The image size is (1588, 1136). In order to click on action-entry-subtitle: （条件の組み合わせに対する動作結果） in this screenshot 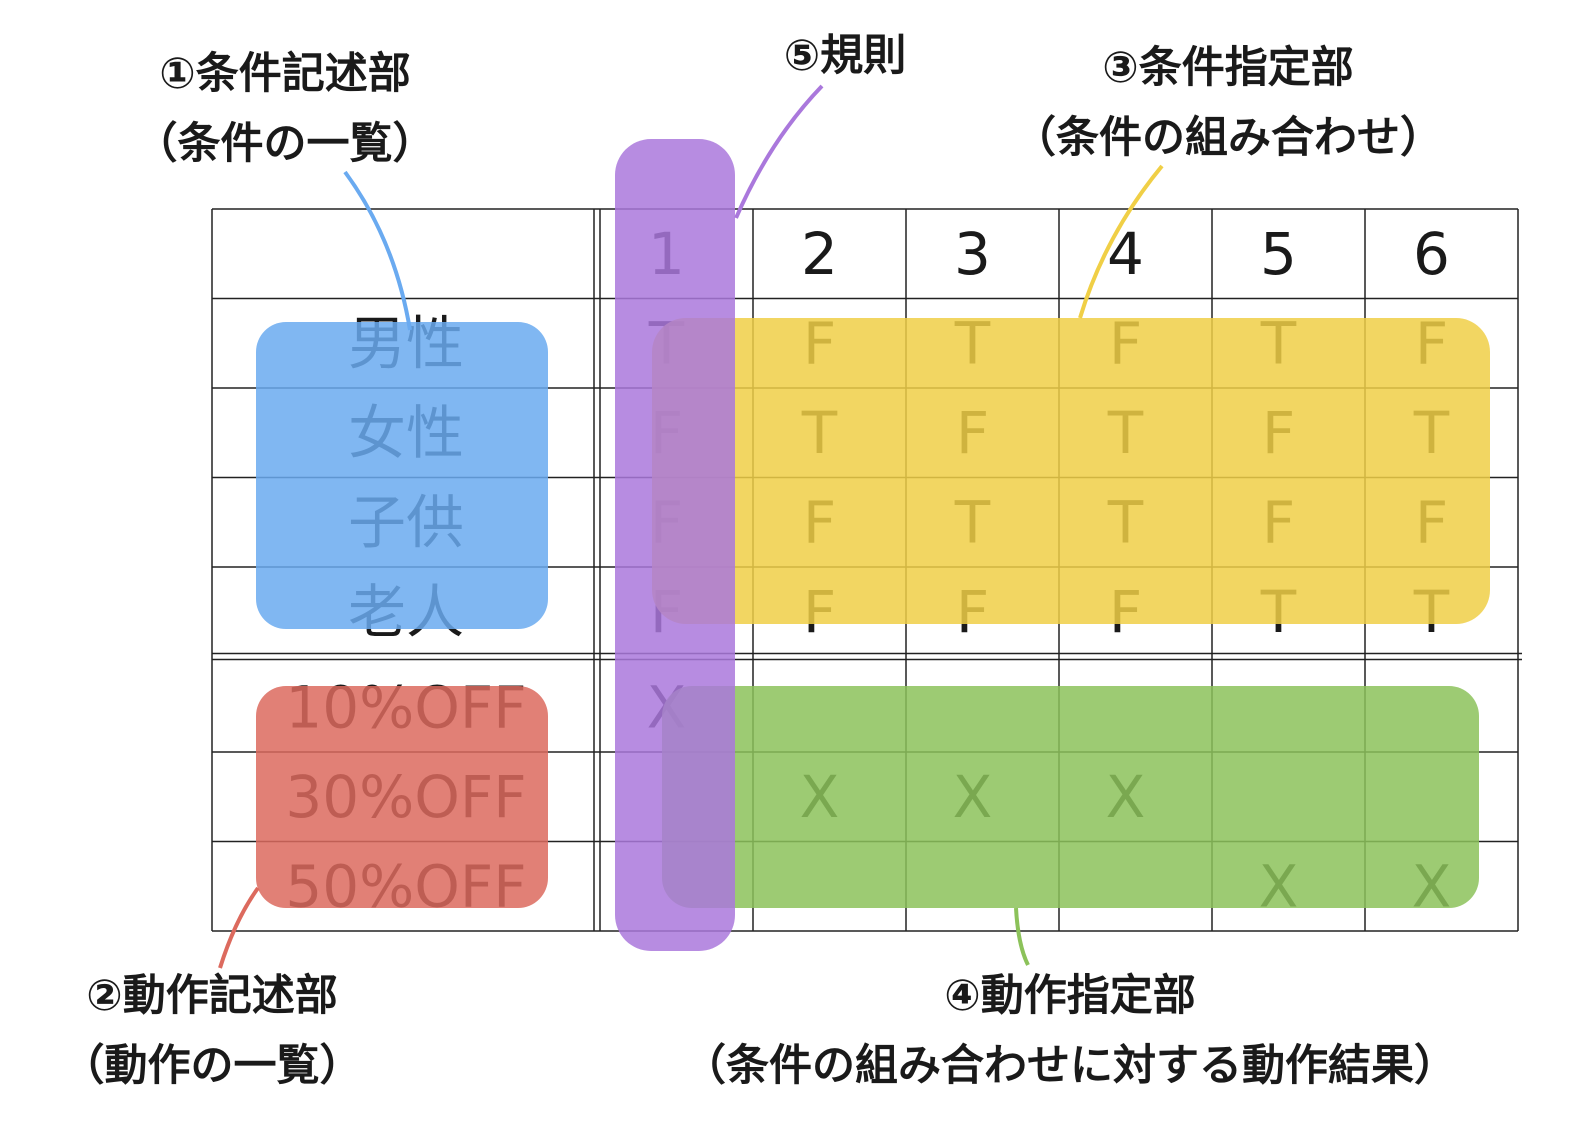, I will do `click(1070, 1066)`.